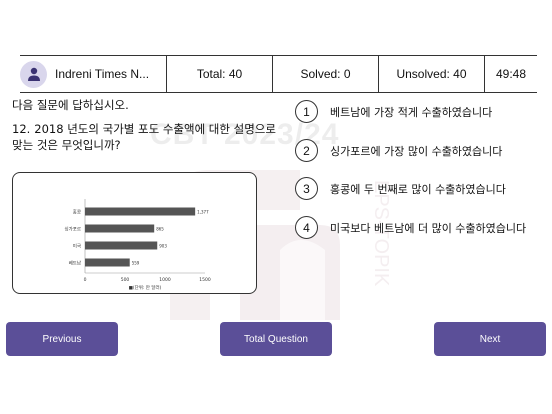 Image resolution: width=552 pixels, height=414 pixels. What do you see at coordinates (145, 287) in the screenshot?
I see `x-axis-label: ■(단위: 만 달러)` at bounding box center [145, 287].